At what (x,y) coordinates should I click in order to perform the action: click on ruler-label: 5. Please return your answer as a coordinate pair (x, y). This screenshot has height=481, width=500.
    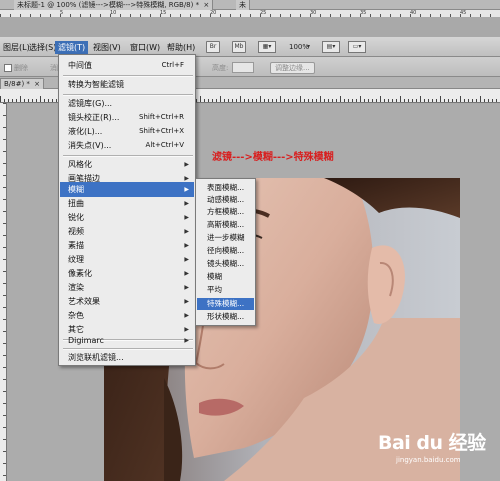
    Looking at the image, I should click on (62, 13).